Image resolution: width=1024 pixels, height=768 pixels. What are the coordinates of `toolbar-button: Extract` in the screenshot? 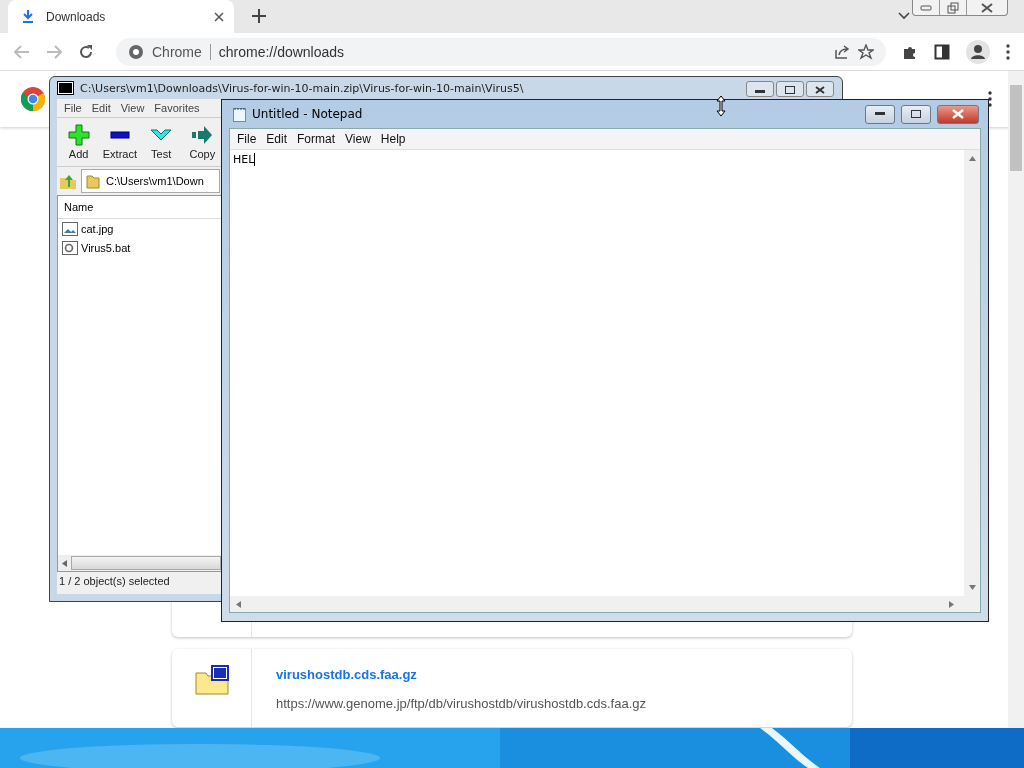 It's located at (120, 142).